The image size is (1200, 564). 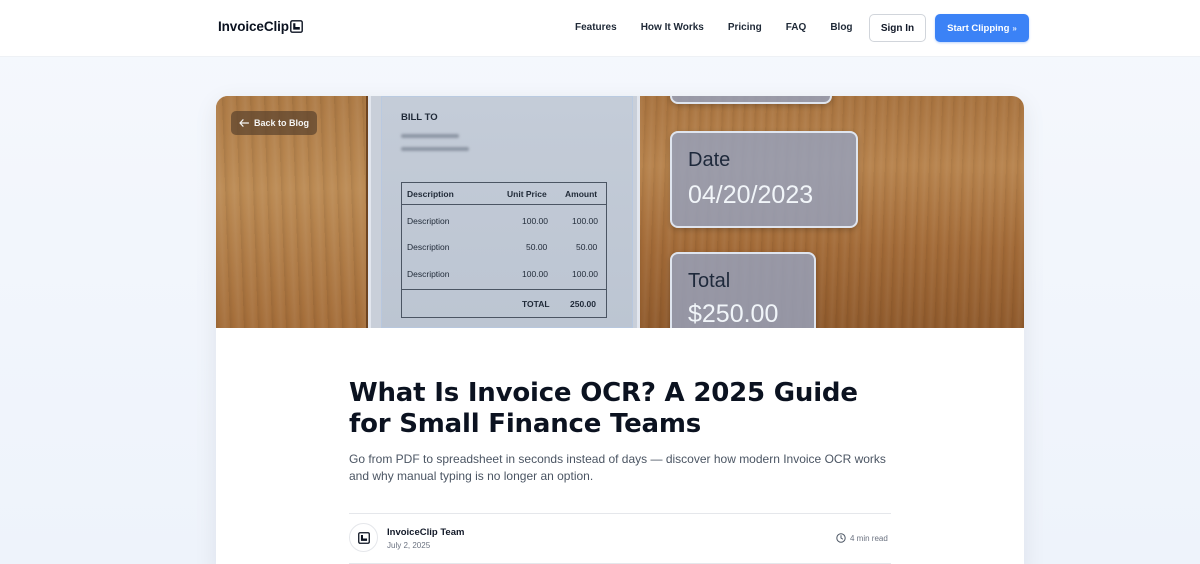 What do you see at coordinates (426, 532) in the screenshot?
I see `author-name: InvoiceClip Team` at bounding box center [426, 532].